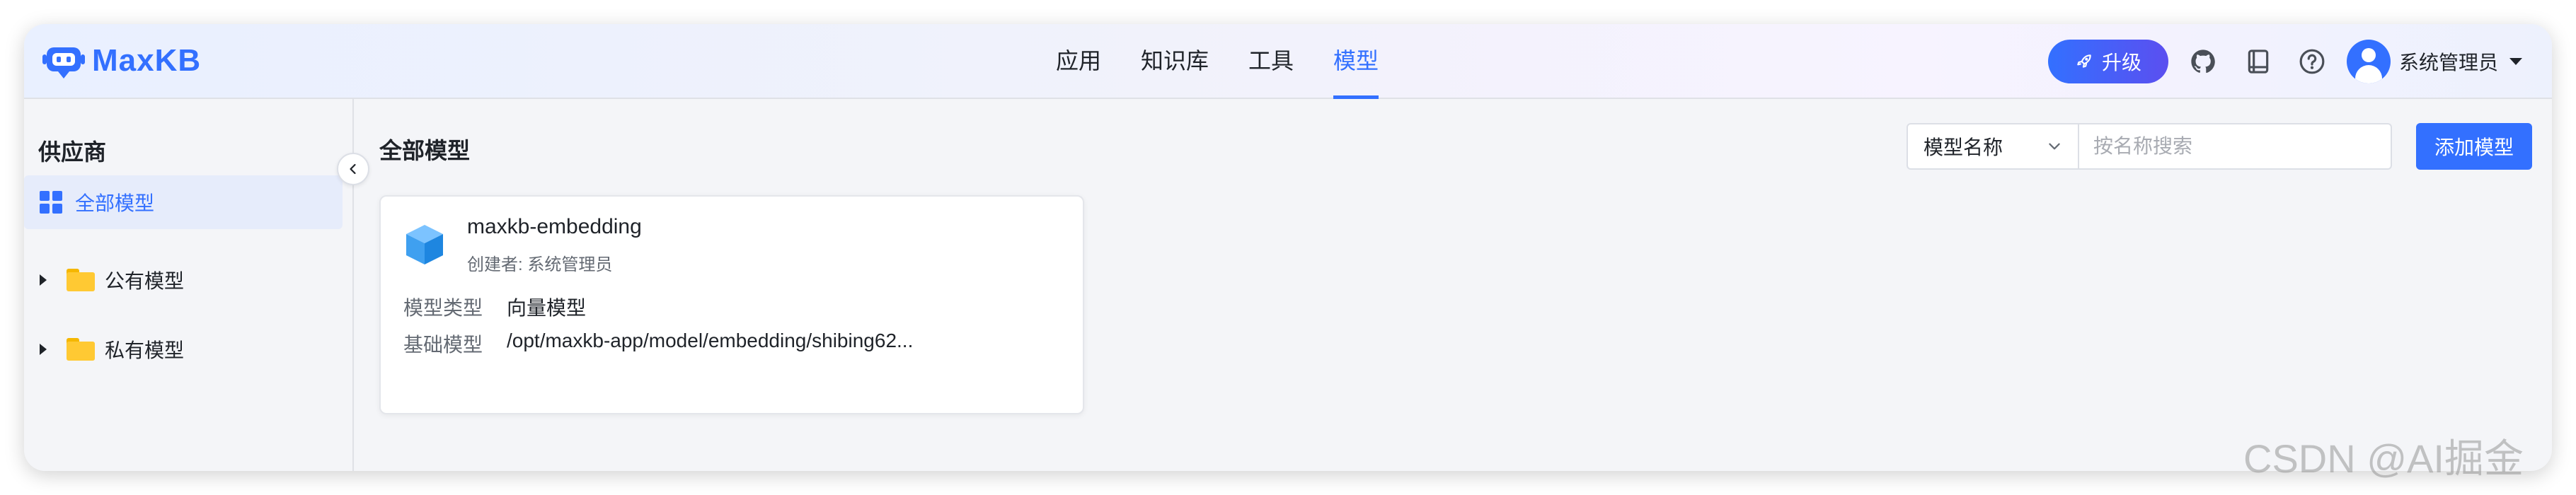  I want to click on tree-item-private-models: 私有模型, so click(112, 349).